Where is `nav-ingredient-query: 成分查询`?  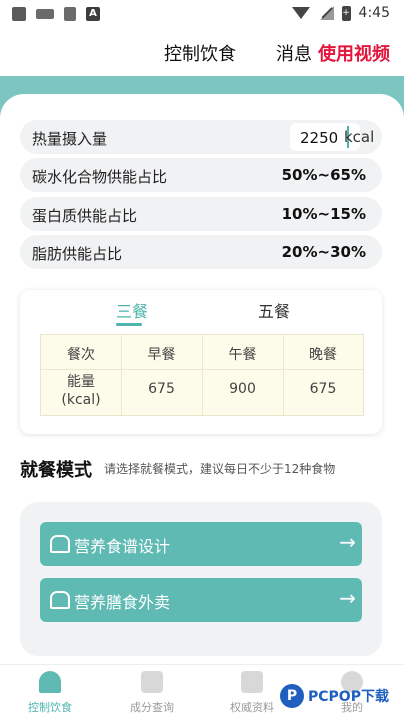
nav-ingredient-query: 成分查询 is located at coordinates (152, 693).